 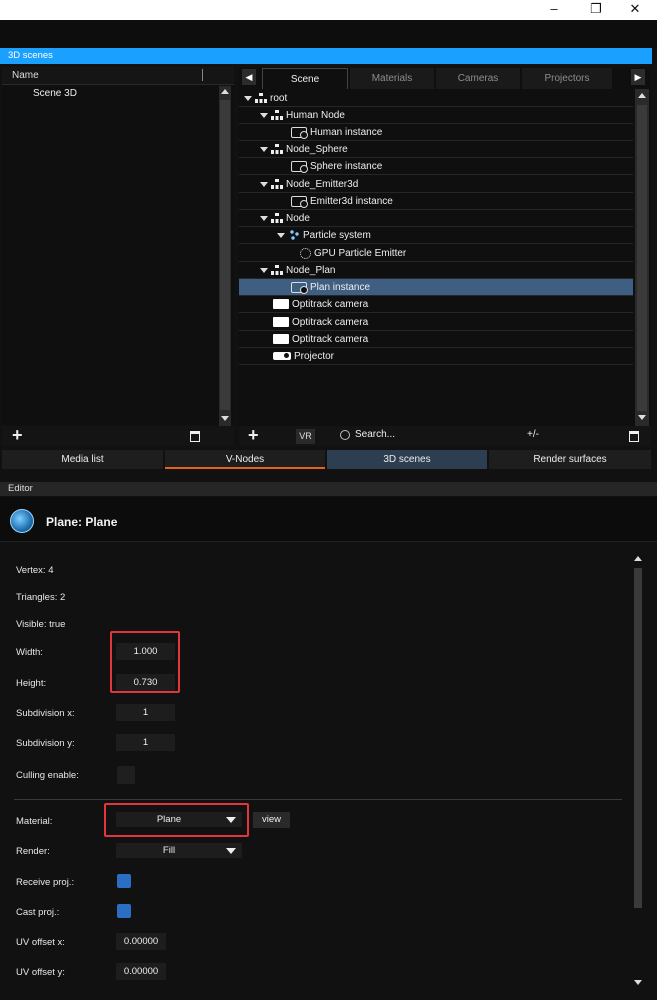 I want to click on culling-checkbox, so click(x=126, y=775).